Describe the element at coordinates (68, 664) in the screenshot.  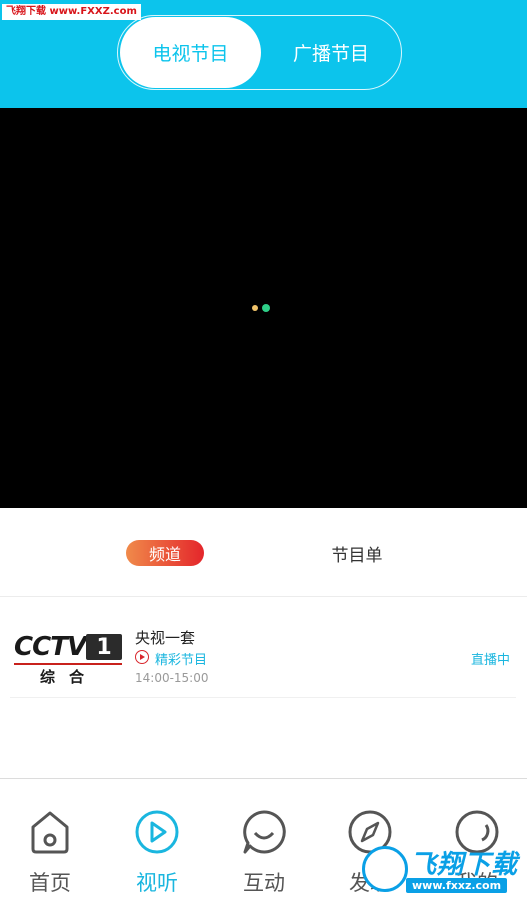
I see `logo-divider` at that location.